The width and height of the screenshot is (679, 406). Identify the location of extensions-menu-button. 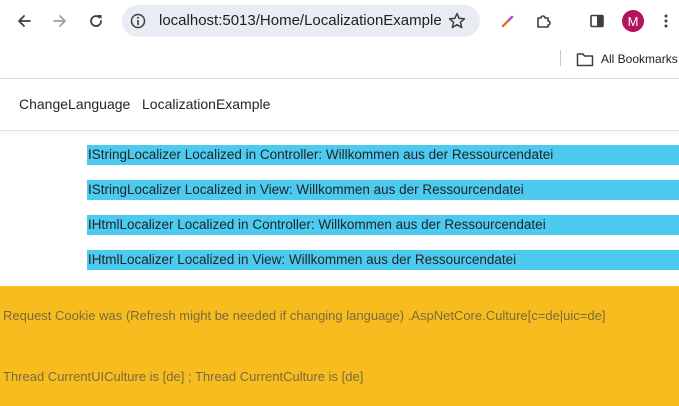
(544, 21).